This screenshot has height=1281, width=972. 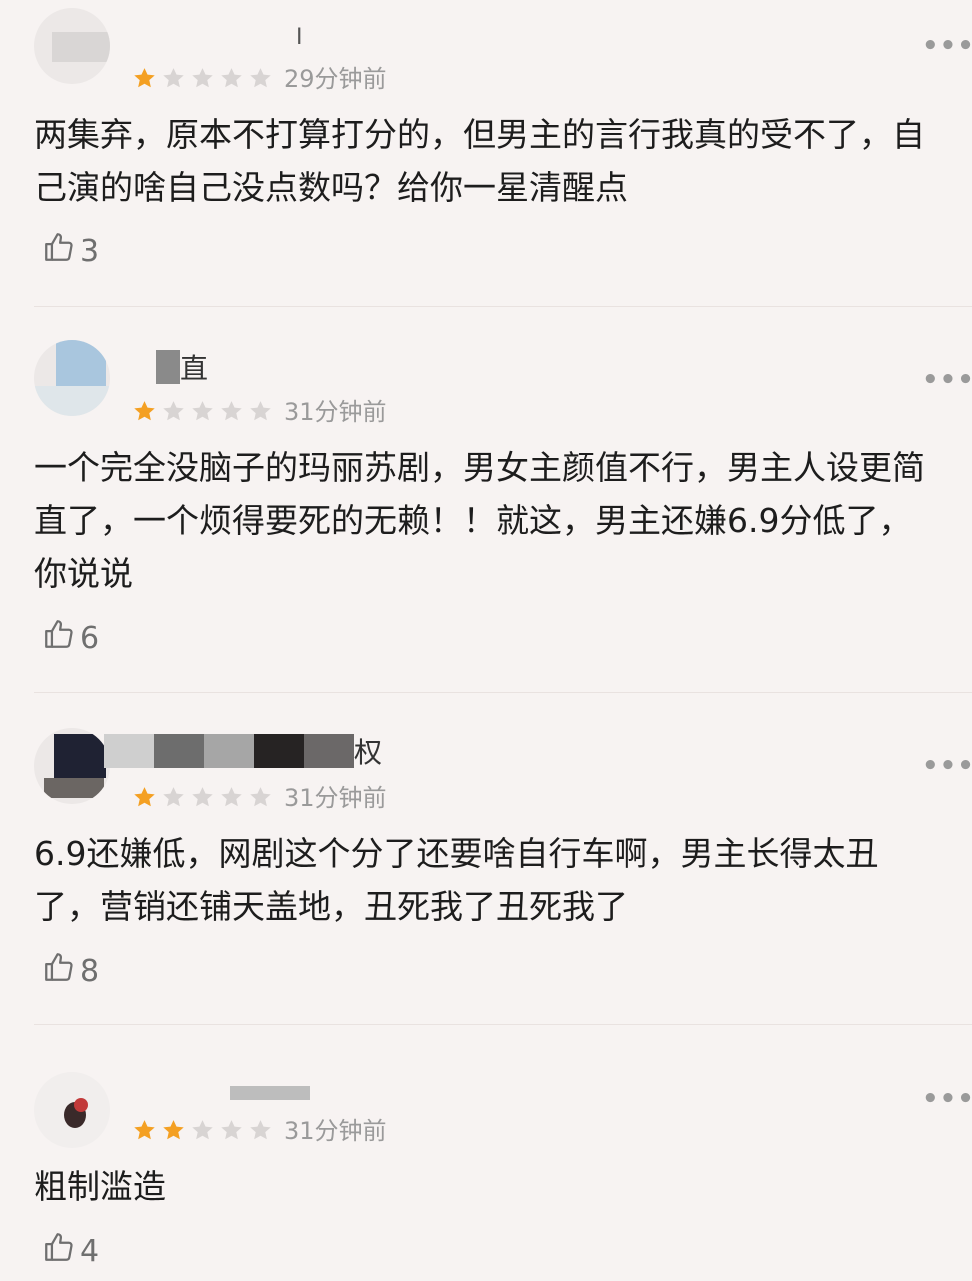 What do you see at coordinates (59, 1251) in the screenshot?
I see `thumbs-up-icon` at bounding box center [59, 1251].